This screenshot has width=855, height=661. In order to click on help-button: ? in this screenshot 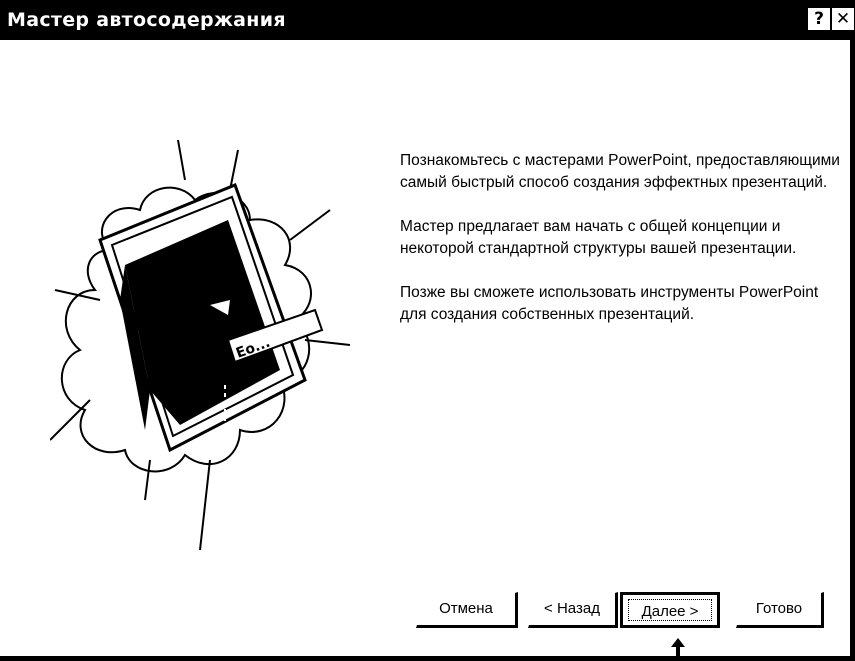, I will do `click(819, 19)`.